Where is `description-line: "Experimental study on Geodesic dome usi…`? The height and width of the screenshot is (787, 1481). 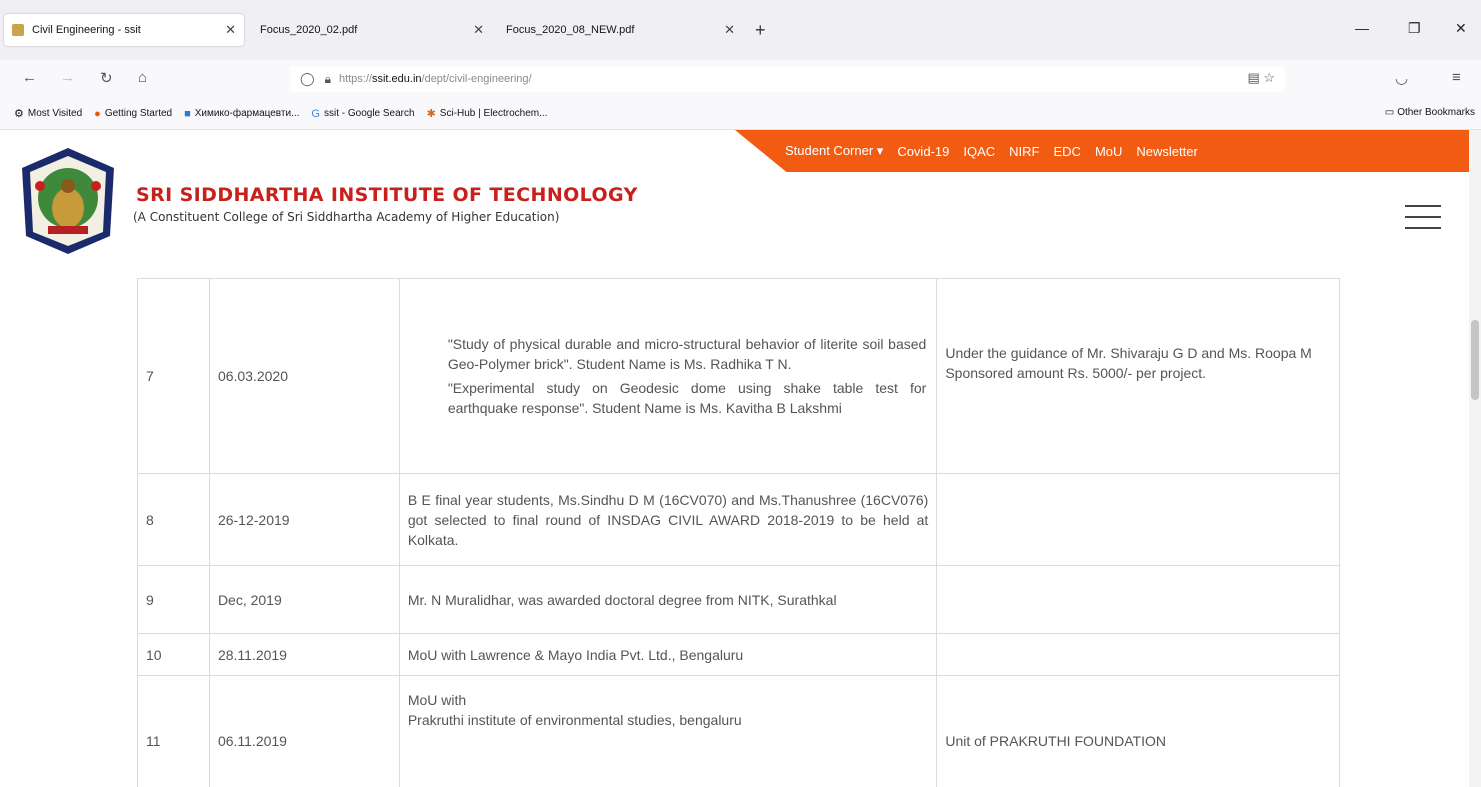
description-line: "Experimental study on Geodesic dome usi… is located at coordinates (687, 398).